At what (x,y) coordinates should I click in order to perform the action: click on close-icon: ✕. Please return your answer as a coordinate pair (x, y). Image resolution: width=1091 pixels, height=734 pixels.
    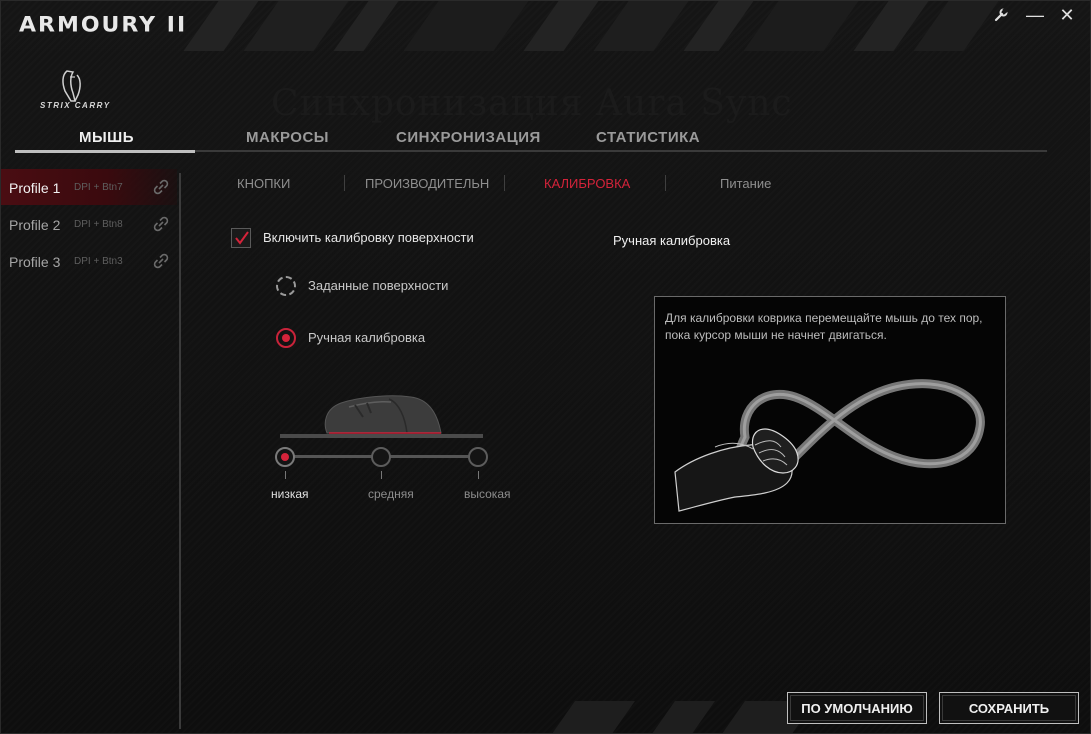
    Looking at the image, I should click on (1067, 14).